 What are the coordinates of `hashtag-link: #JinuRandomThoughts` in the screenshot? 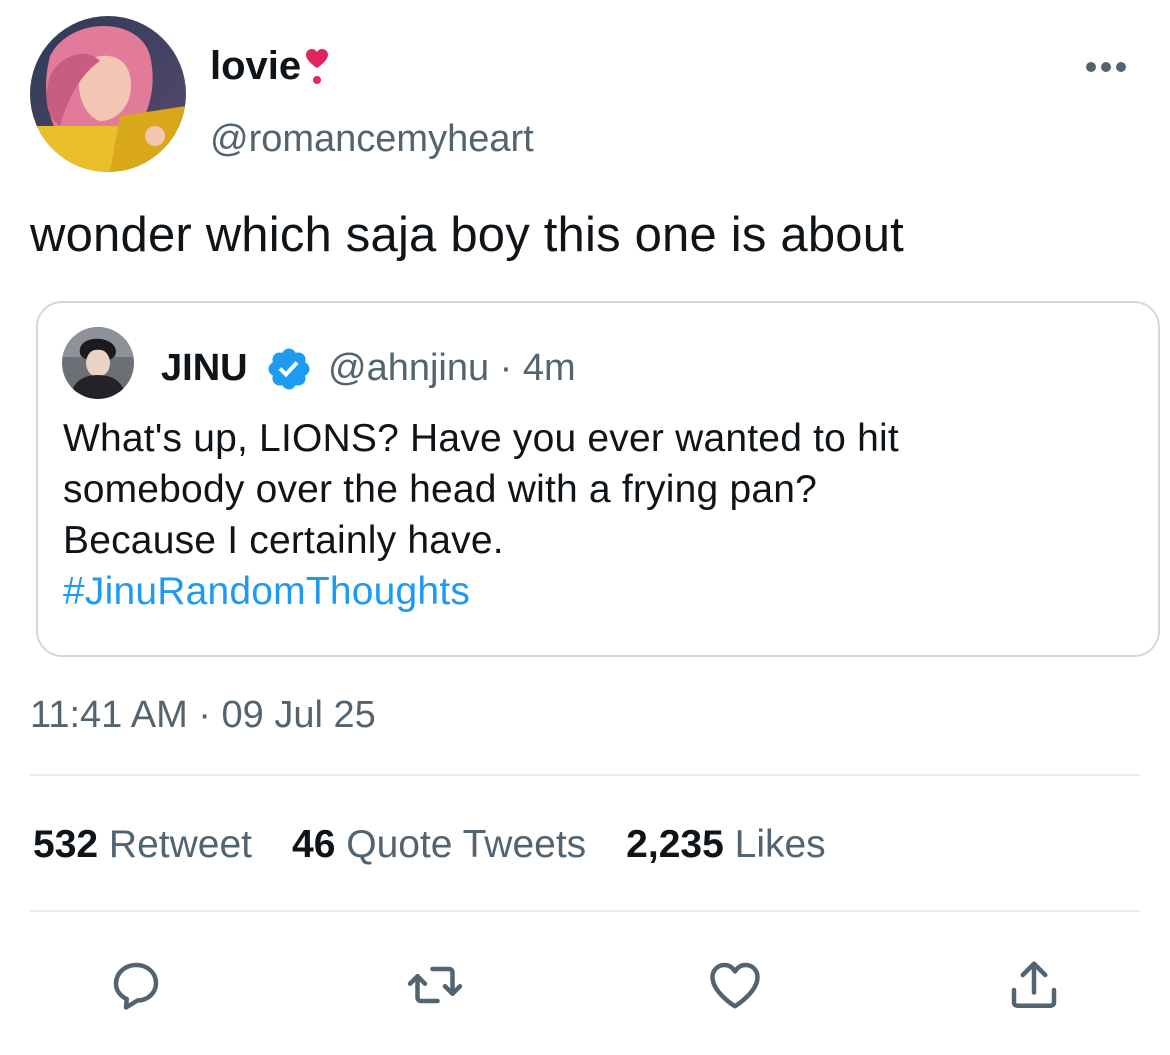 It's located at (603, 591).